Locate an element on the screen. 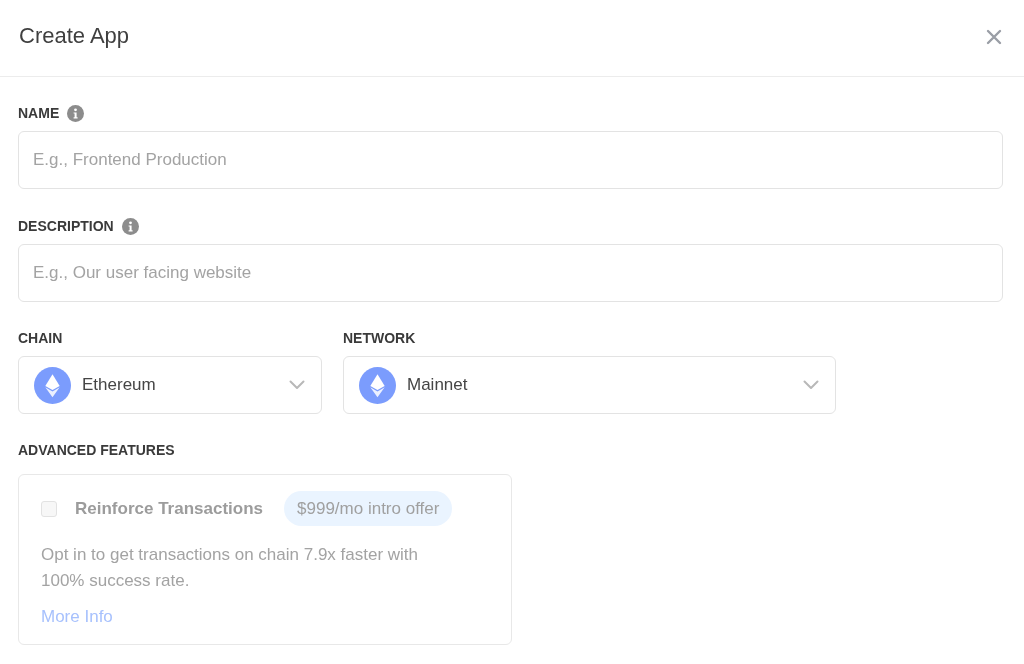 The image size is (1024, 664). feature-title: Reinforce Transactions is located at coordinates (169, 508).